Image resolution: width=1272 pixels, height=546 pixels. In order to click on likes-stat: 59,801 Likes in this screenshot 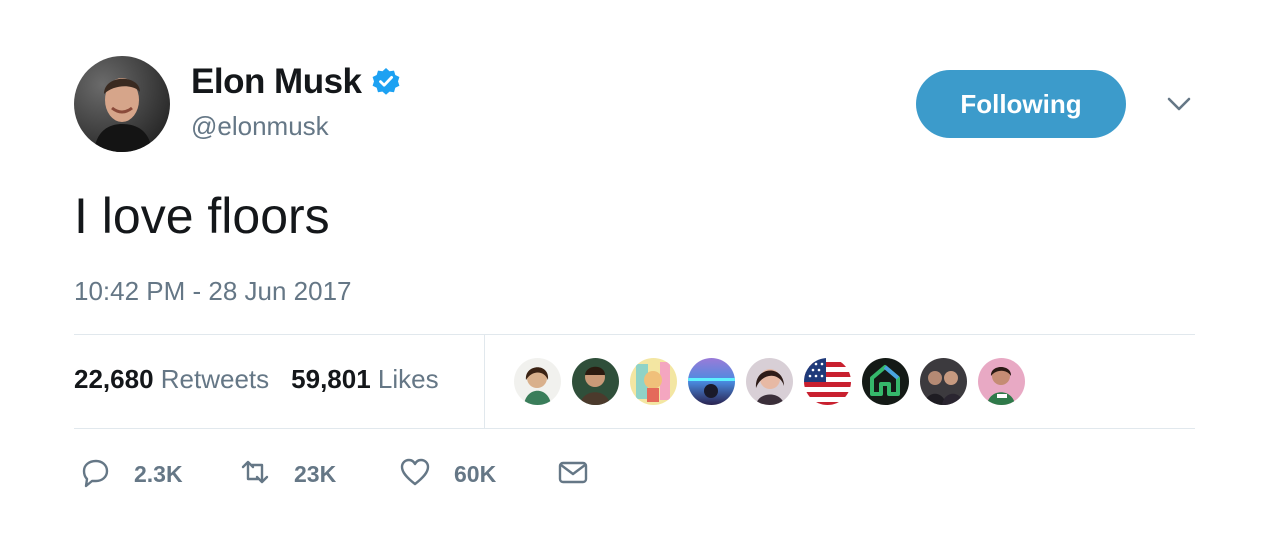, I will do `click(364, 379)`.